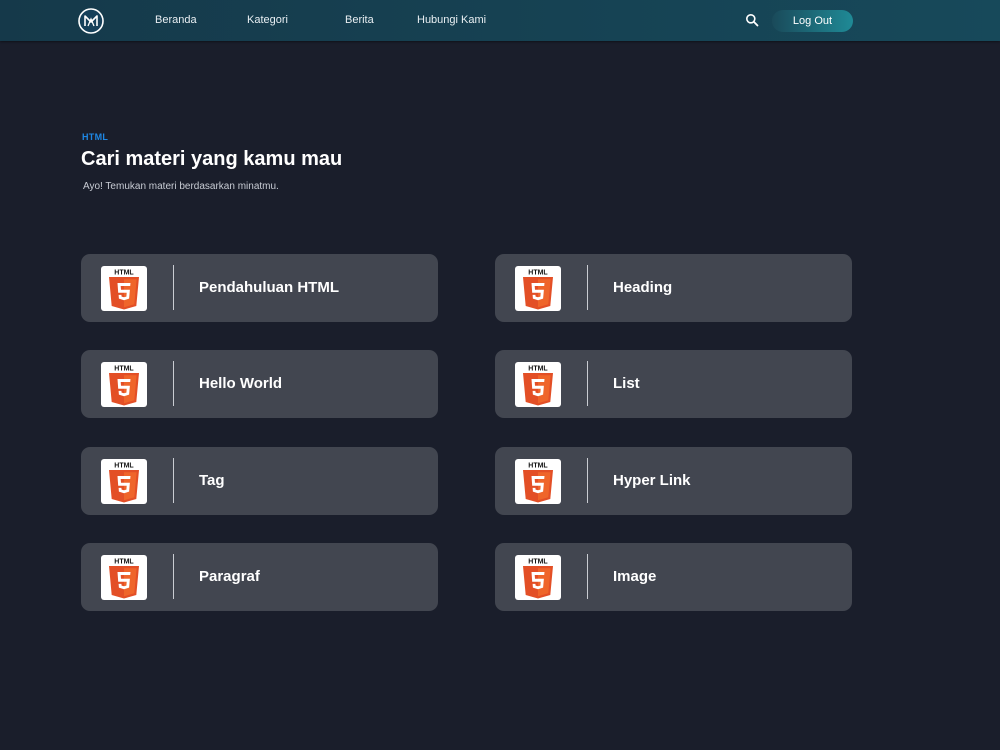 This screenshot has height=750, width=1000. Describe the element at coordinates (269, 287) in the screenshot. I see `card-label: Pendahuluan HTML` at that location.